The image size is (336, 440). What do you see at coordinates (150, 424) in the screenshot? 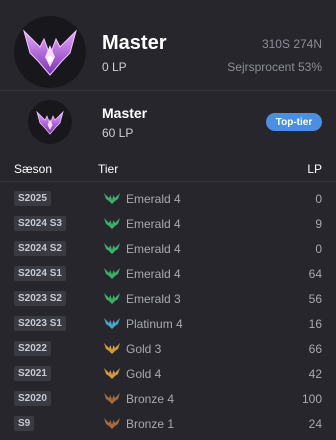
I see `tier-name: Bronze 1` at bounding box center [150, 424].